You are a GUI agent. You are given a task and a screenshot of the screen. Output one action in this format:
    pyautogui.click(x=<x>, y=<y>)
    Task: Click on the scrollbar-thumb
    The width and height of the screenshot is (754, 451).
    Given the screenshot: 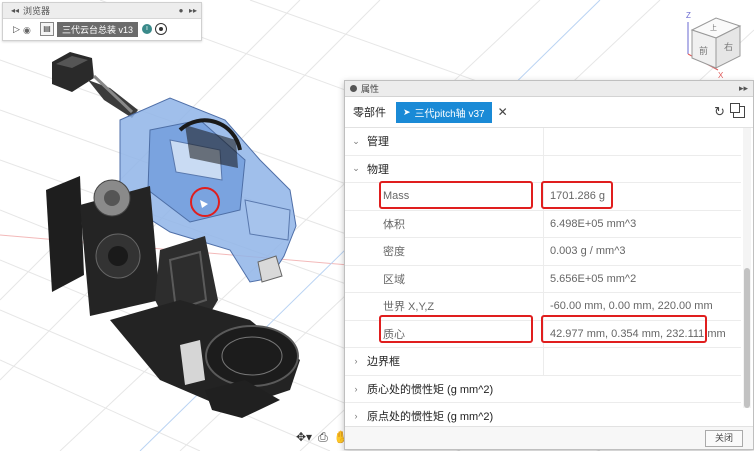 What is the action you would take?
    pyautogui.click(x=747, y=338)
    